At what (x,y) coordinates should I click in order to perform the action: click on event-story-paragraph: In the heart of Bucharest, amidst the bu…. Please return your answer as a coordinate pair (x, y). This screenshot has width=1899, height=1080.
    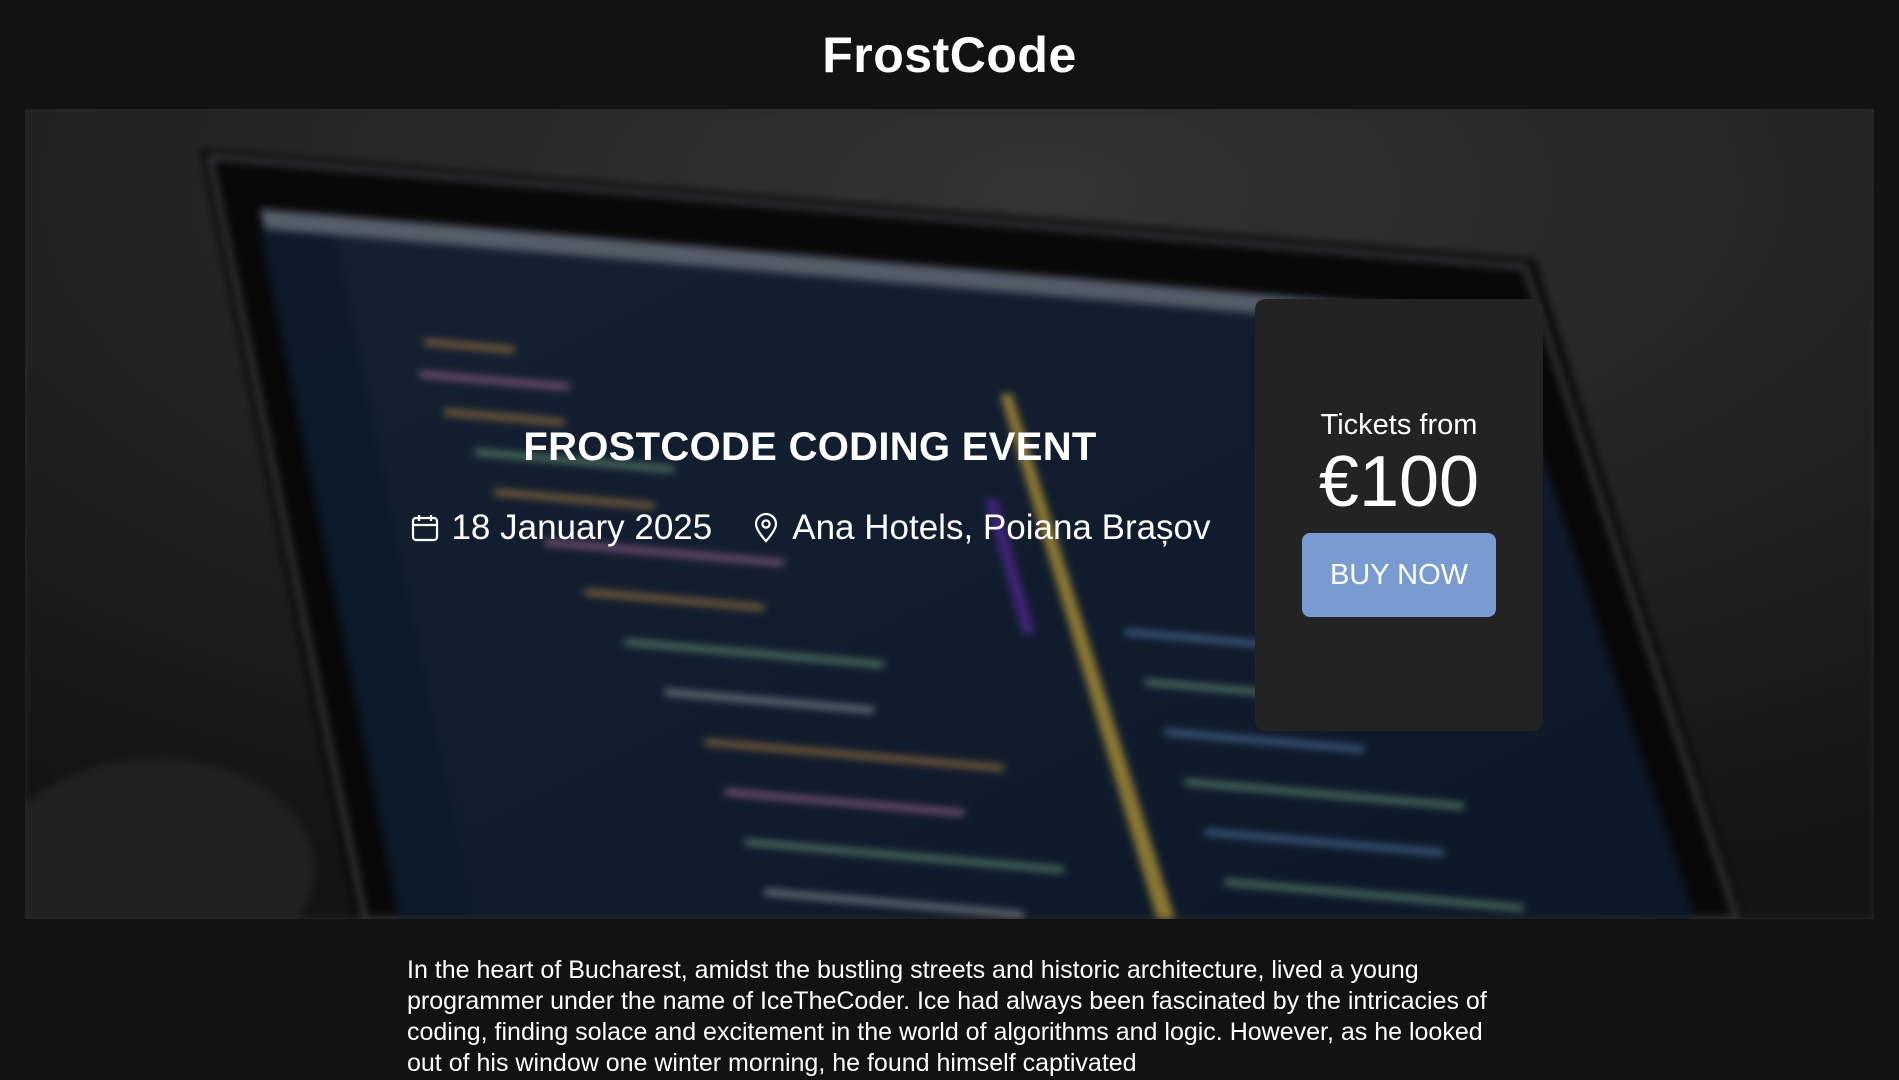
    Looking at the image, I should click on (947, 1016).